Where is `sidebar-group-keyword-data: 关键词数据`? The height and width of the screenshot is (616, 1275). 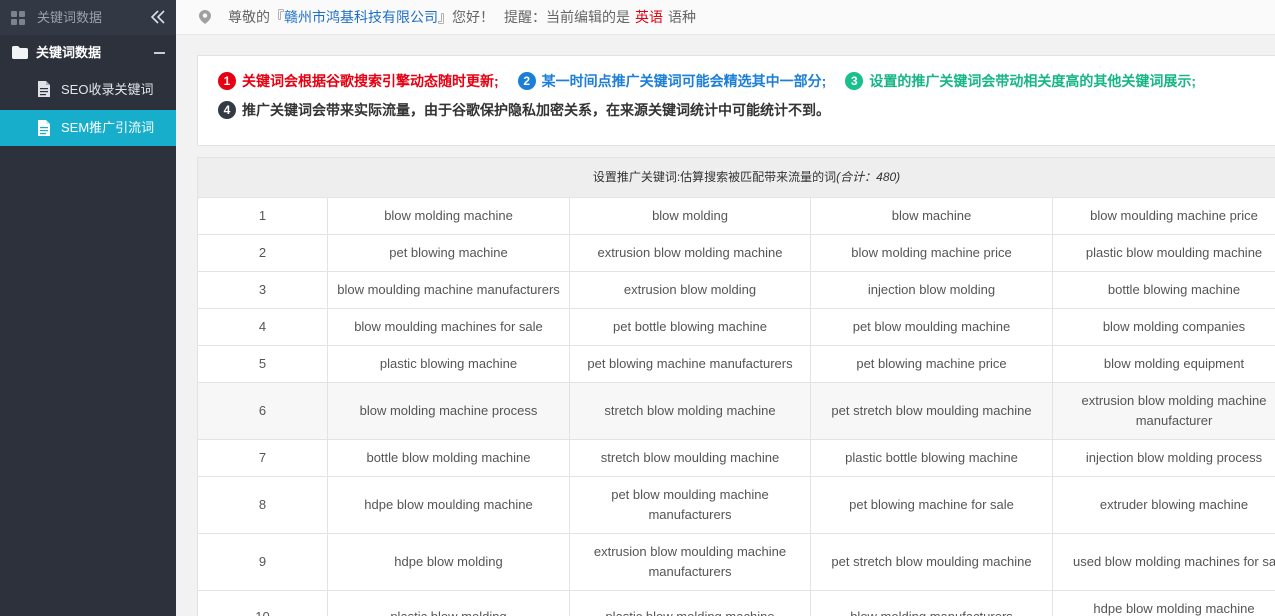
sidebar-group-keyword-data: 关键词数据 is located at coordinates (88, 52).